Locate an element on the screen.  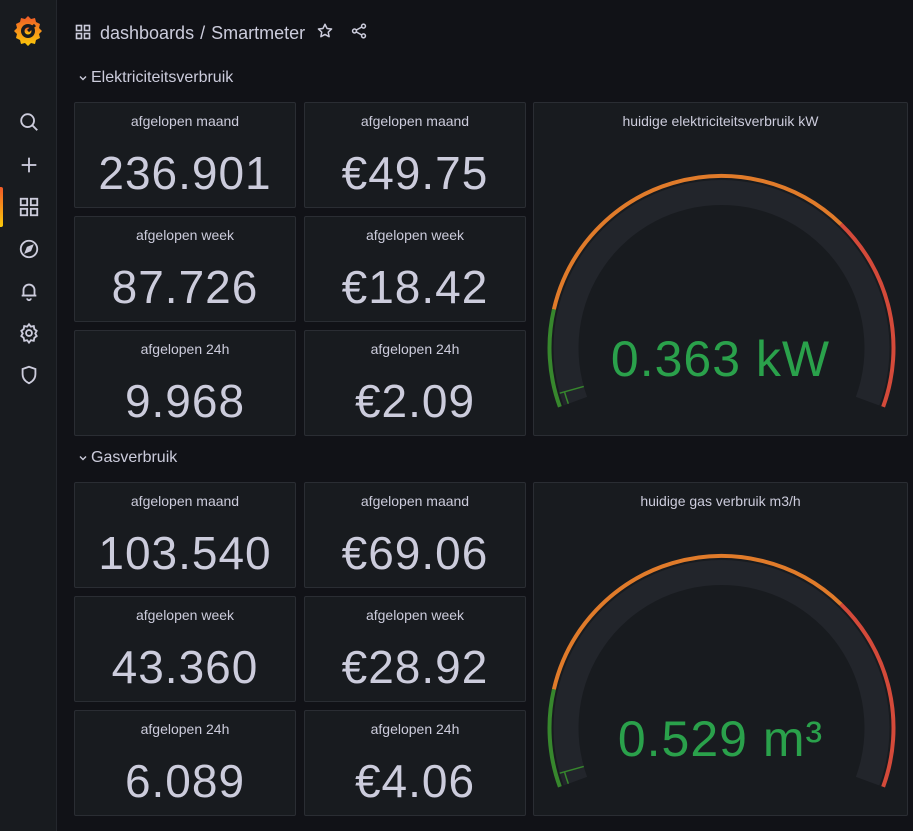
breadcrumb: dashboards / Smartmeter is located at coordinates (202, 33).